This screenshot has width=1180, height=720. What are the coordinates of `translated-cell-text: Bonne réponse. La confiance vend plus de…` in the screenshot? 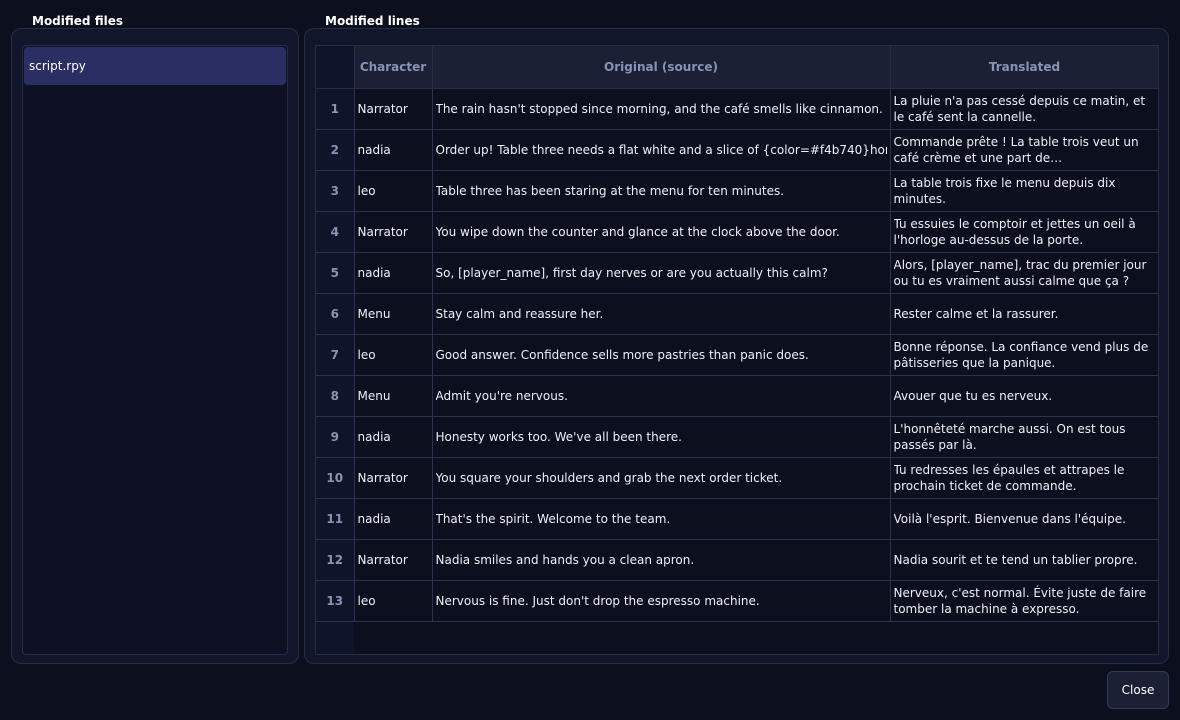 It's located at (1021, 355).